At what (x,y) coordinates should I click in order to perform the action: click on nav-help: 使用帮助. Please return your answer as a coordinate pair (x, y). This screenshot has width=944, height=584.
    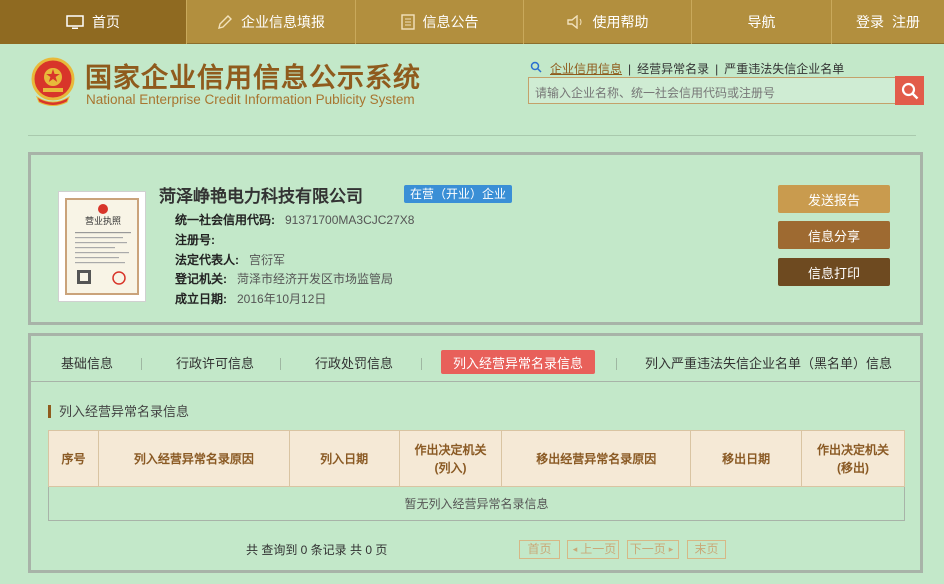
    Looking at the image, I should click on (608, 22).